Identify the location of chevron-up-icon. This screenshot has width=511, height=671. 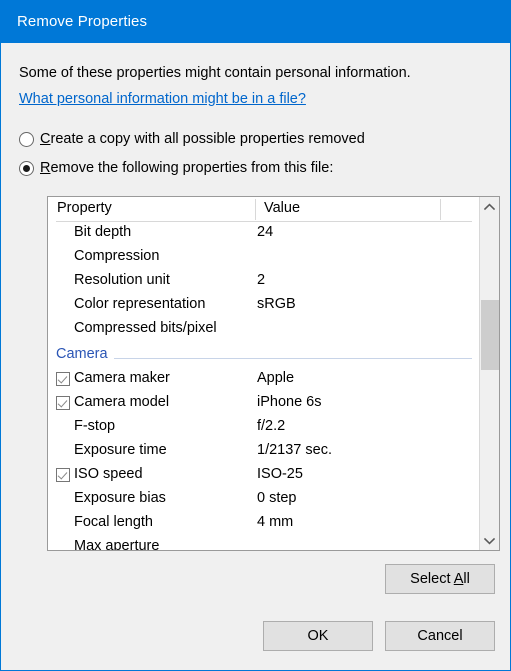
(489, 206).